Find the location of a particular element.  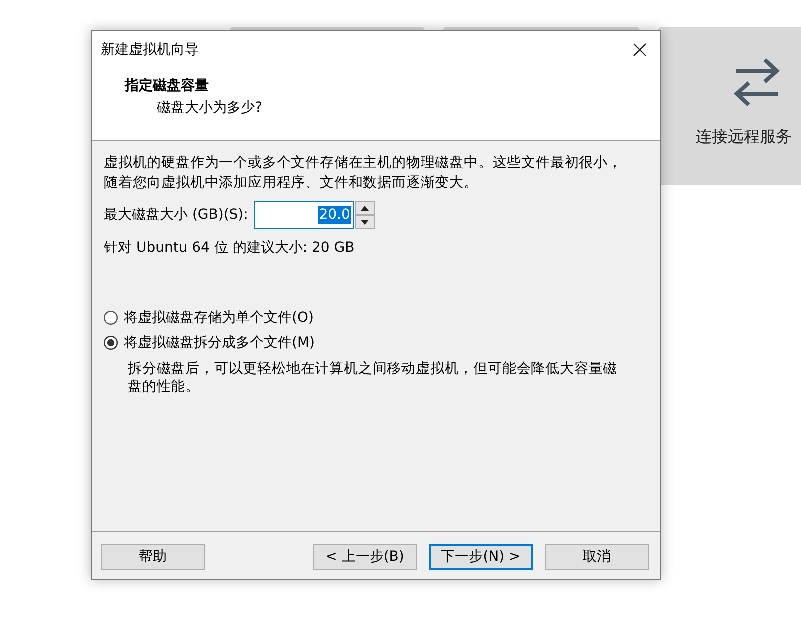

disk-size-label: 最大磁盘大小 (GB)(S): is located at coordinates (176, 215).